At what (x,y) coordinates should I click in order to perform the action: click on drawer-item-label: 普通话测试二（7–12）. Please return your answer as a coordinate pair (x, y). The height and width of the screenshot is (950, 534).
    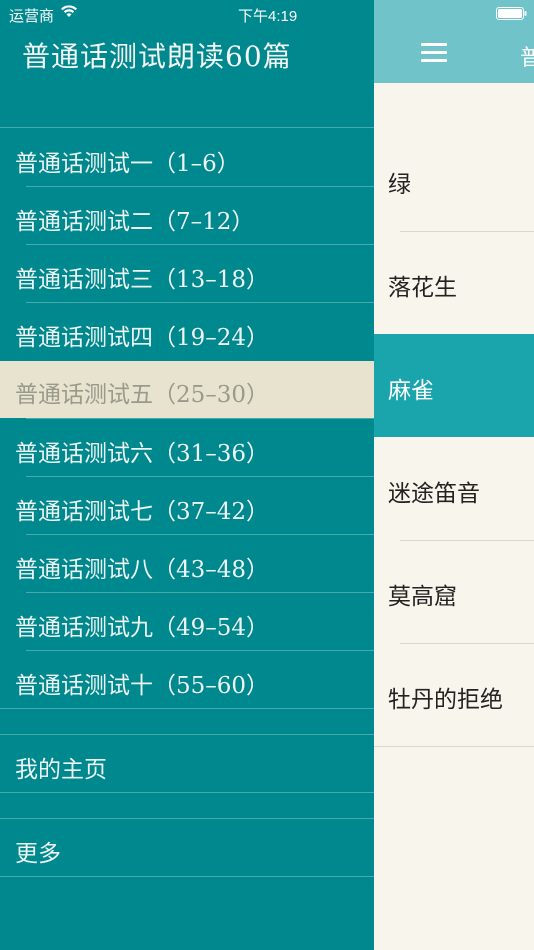
    Looking at the image, I should click on (135, 222).